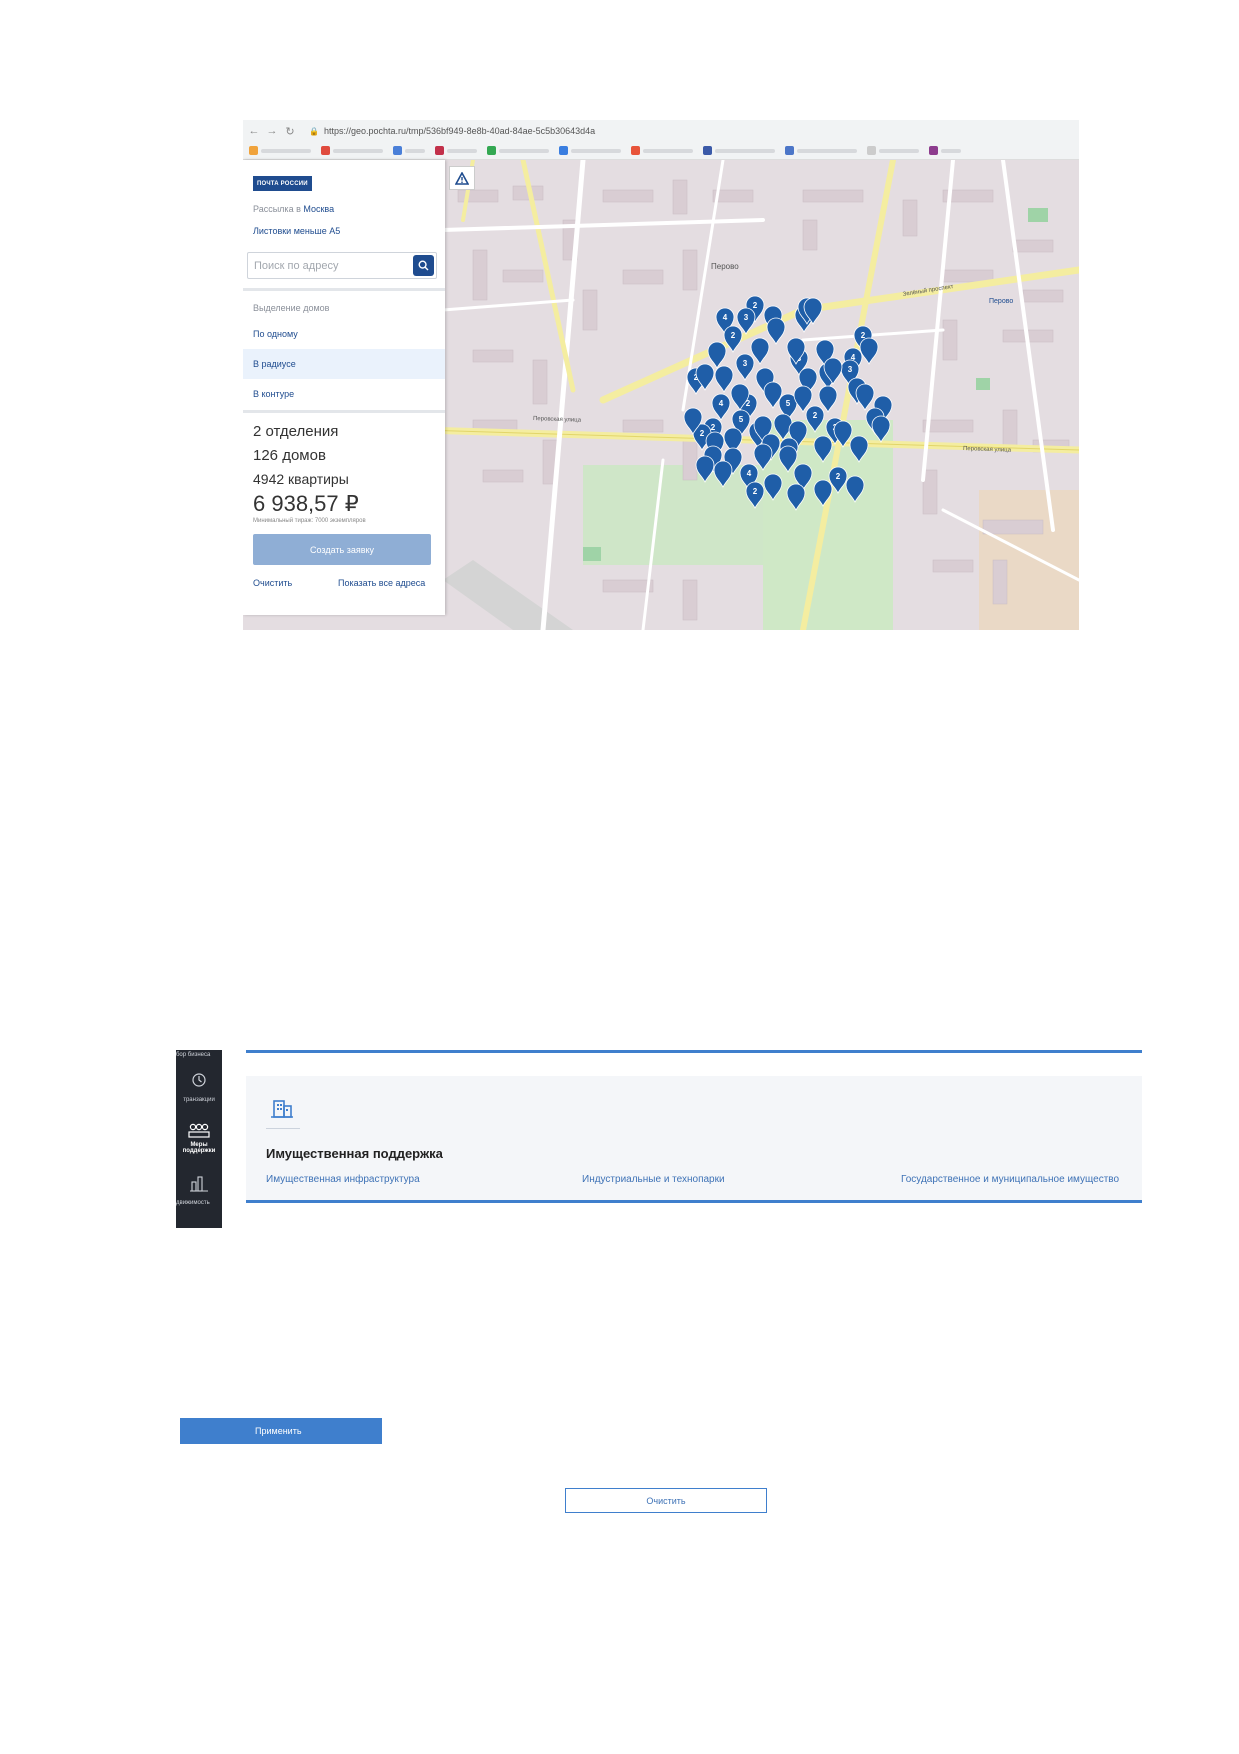 The height and width of the screenshot is (1754, 1239). I want to click on mailing-prefix: Рассылка в, so click(277, 209).